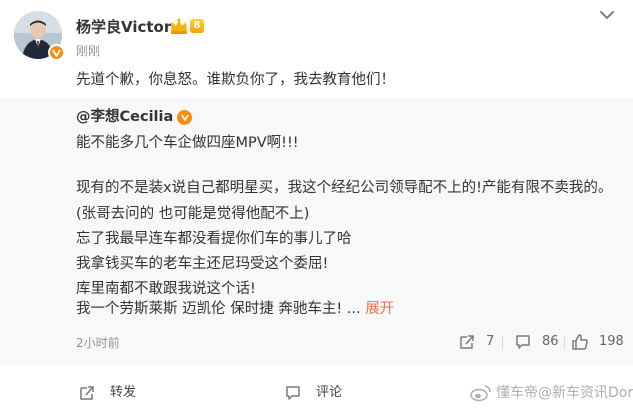  I want to click on member-badge: 8, so click(188, 26).